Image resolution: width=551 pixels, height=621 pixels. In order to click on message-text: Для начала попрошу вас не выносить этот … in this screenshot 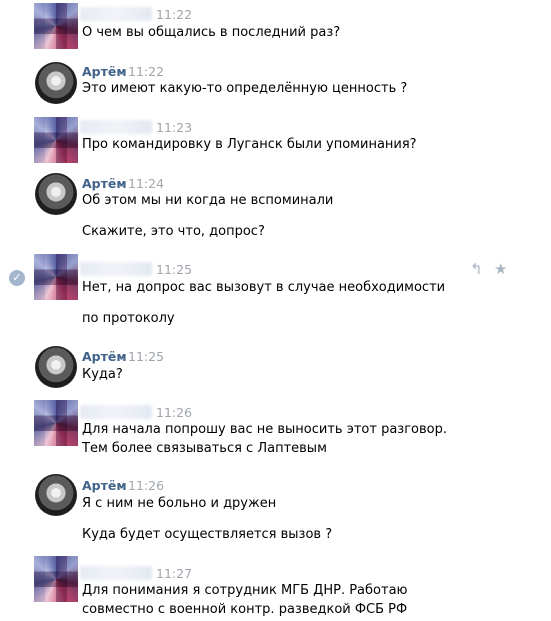, I will do `click(264, 439)`.